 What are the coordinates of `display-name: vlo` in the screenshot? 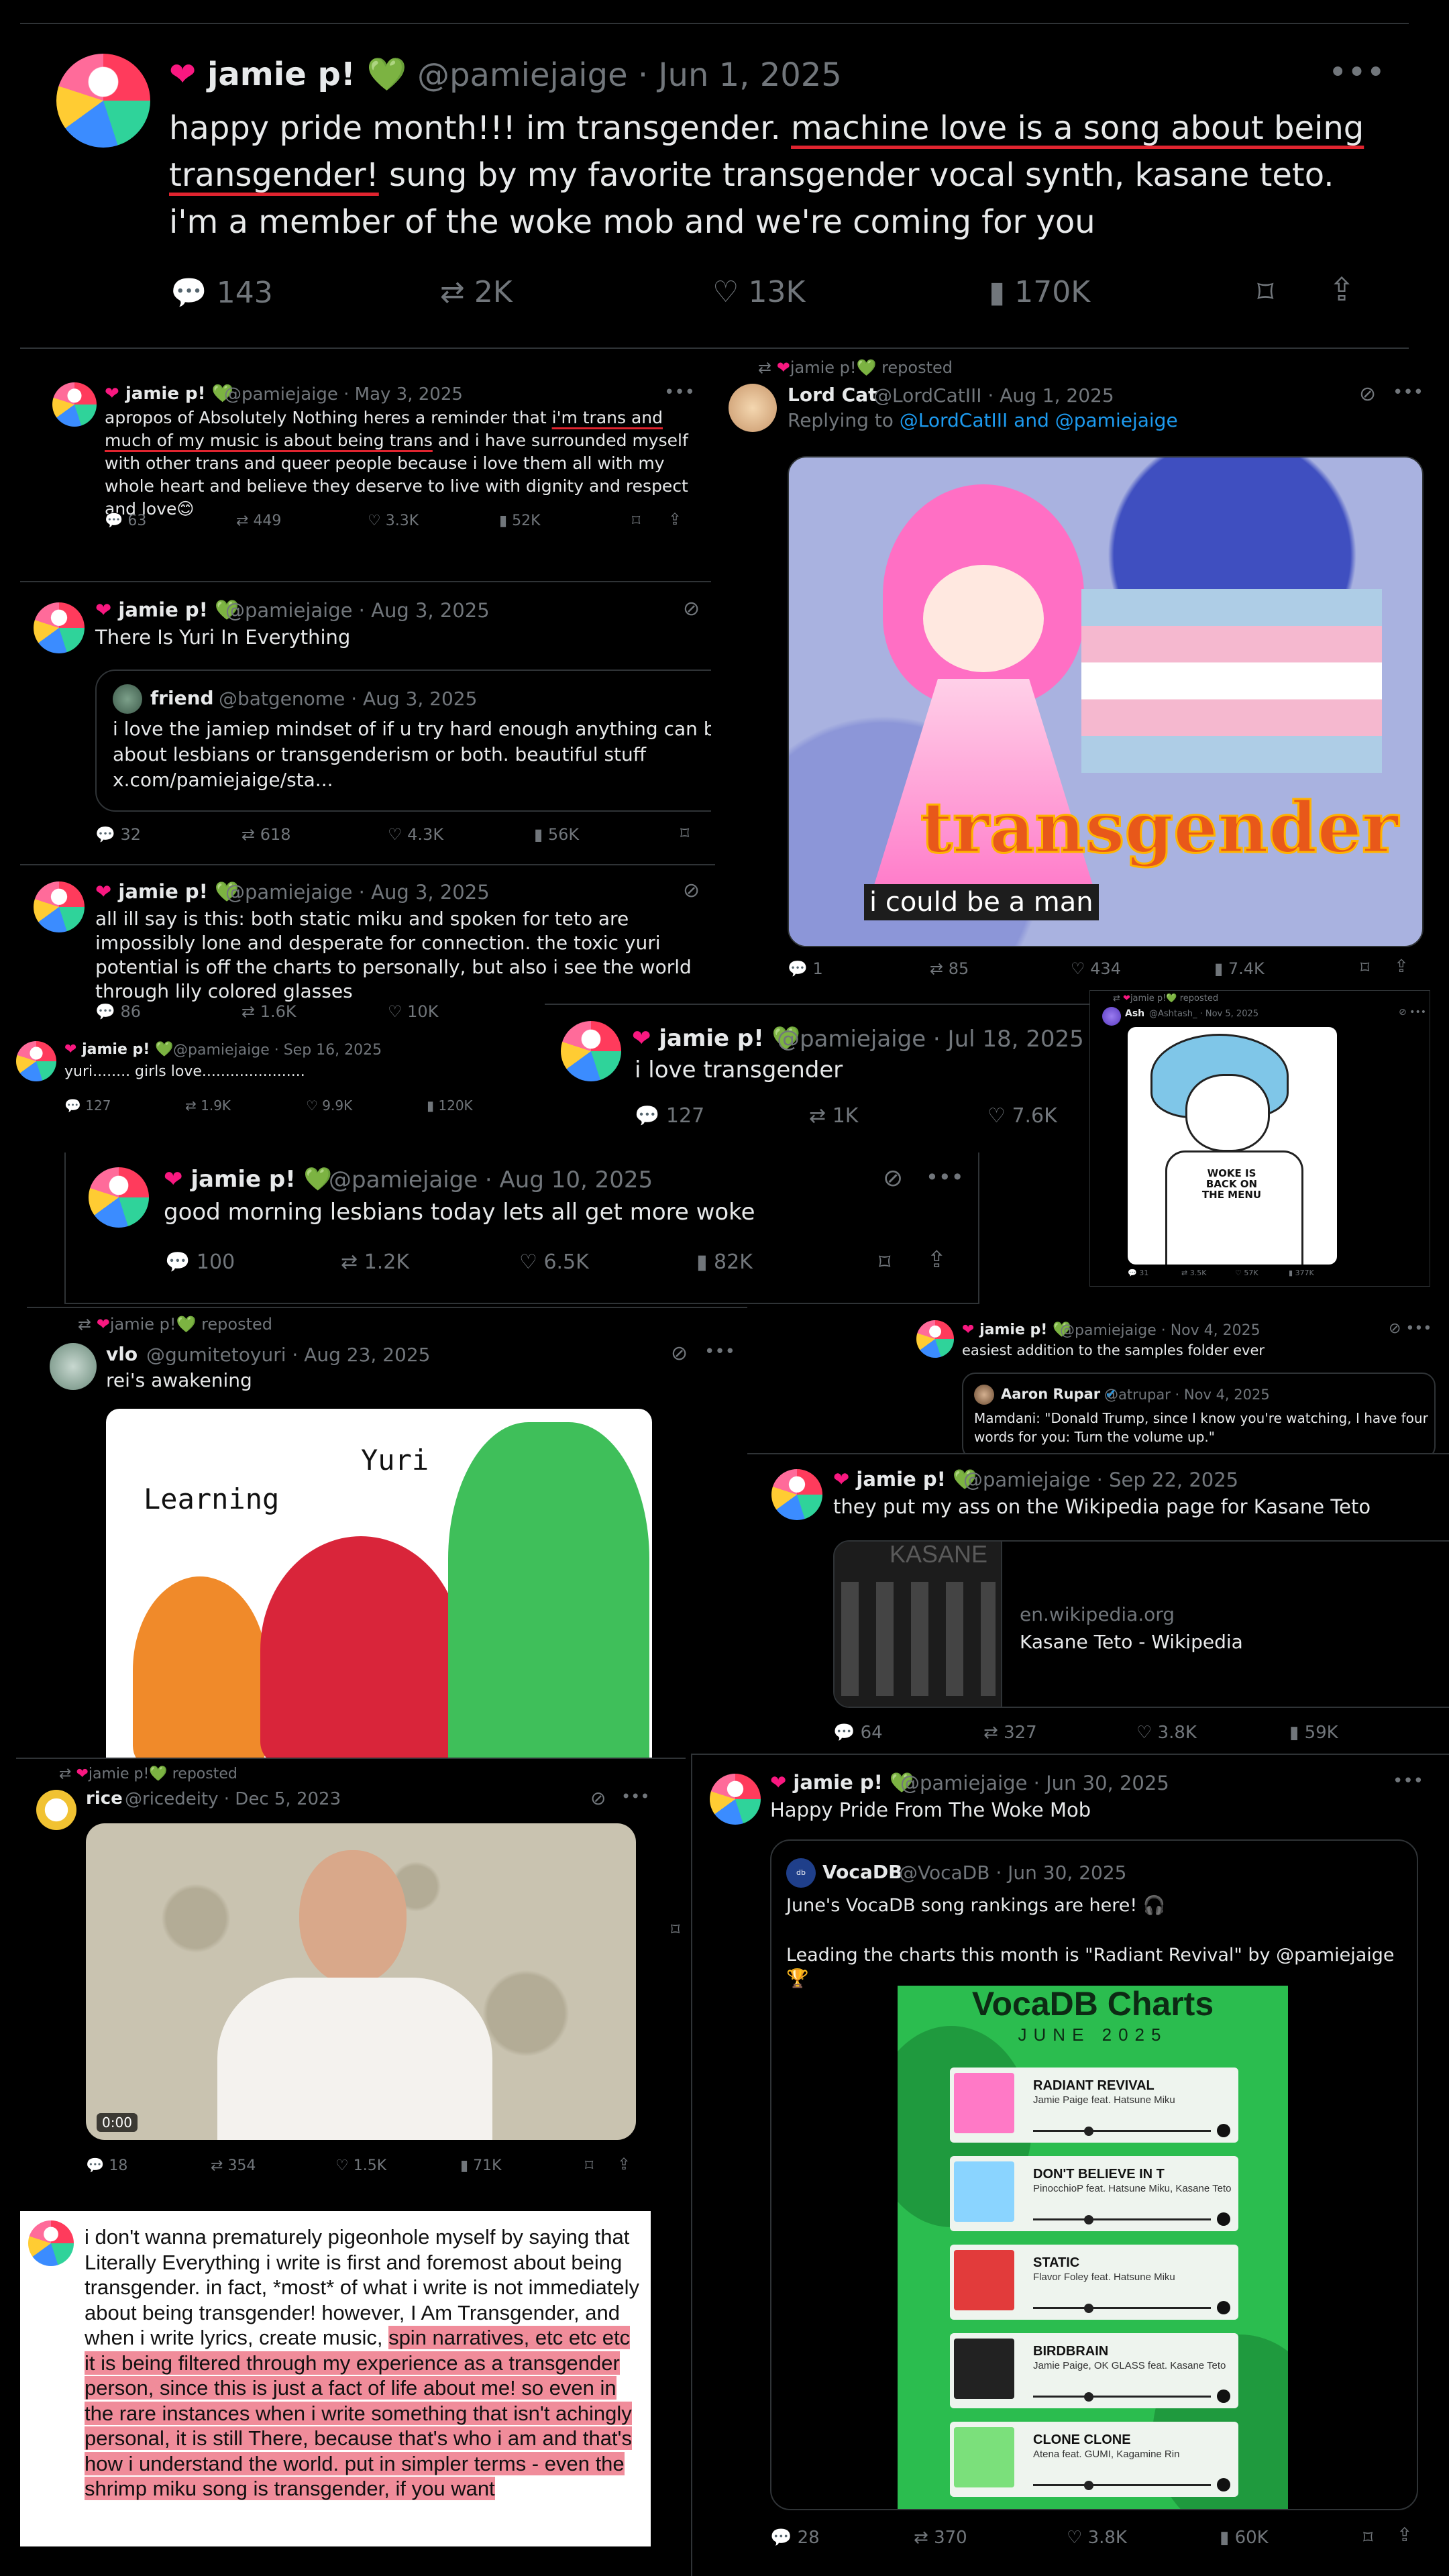 It's located at (122, 1354).